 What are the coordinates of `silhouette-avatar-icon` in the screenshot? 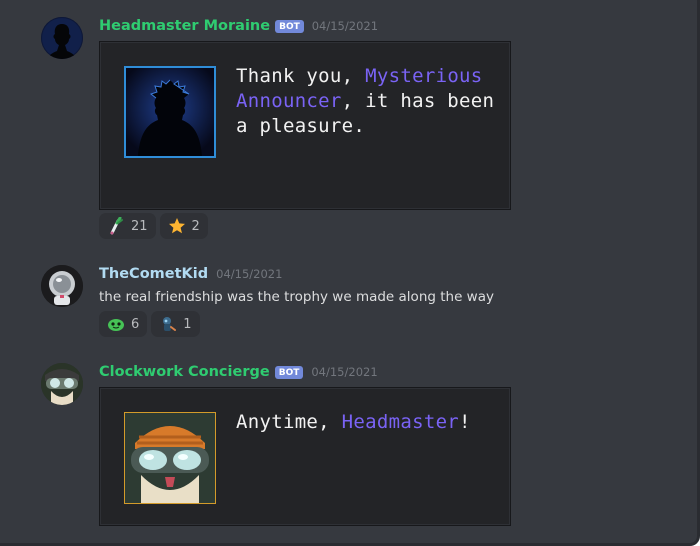 It's located at (62, 38).